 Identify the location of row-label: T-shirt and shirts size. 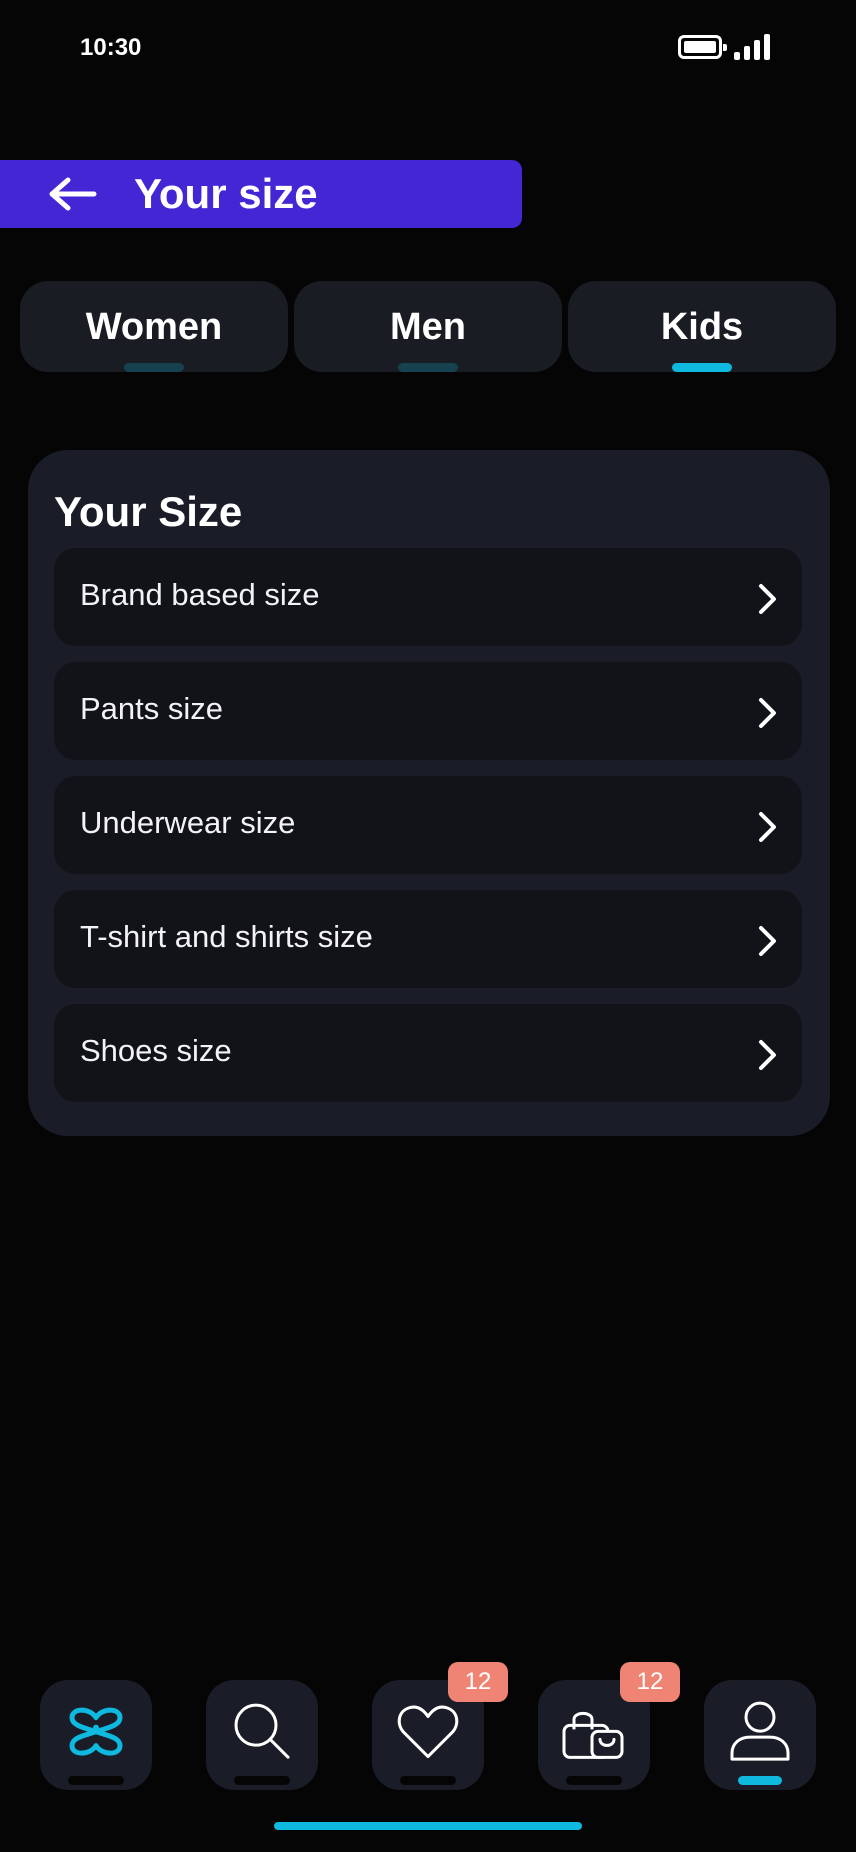
(226, 936).